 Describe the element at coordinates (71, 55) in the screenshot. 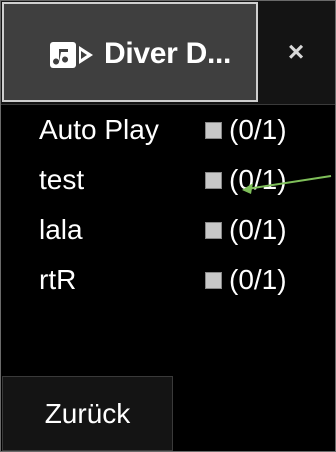

I see `music-note-icon` at that location.